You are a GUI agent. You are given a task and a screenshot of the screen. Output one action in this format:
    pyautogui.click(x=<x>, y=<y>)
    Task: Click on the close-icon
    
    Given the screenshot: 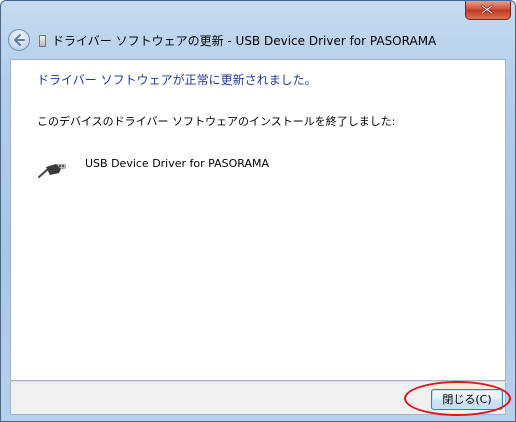 What is the action you would take?
    pyautogui.click(x=487, y=9)
    